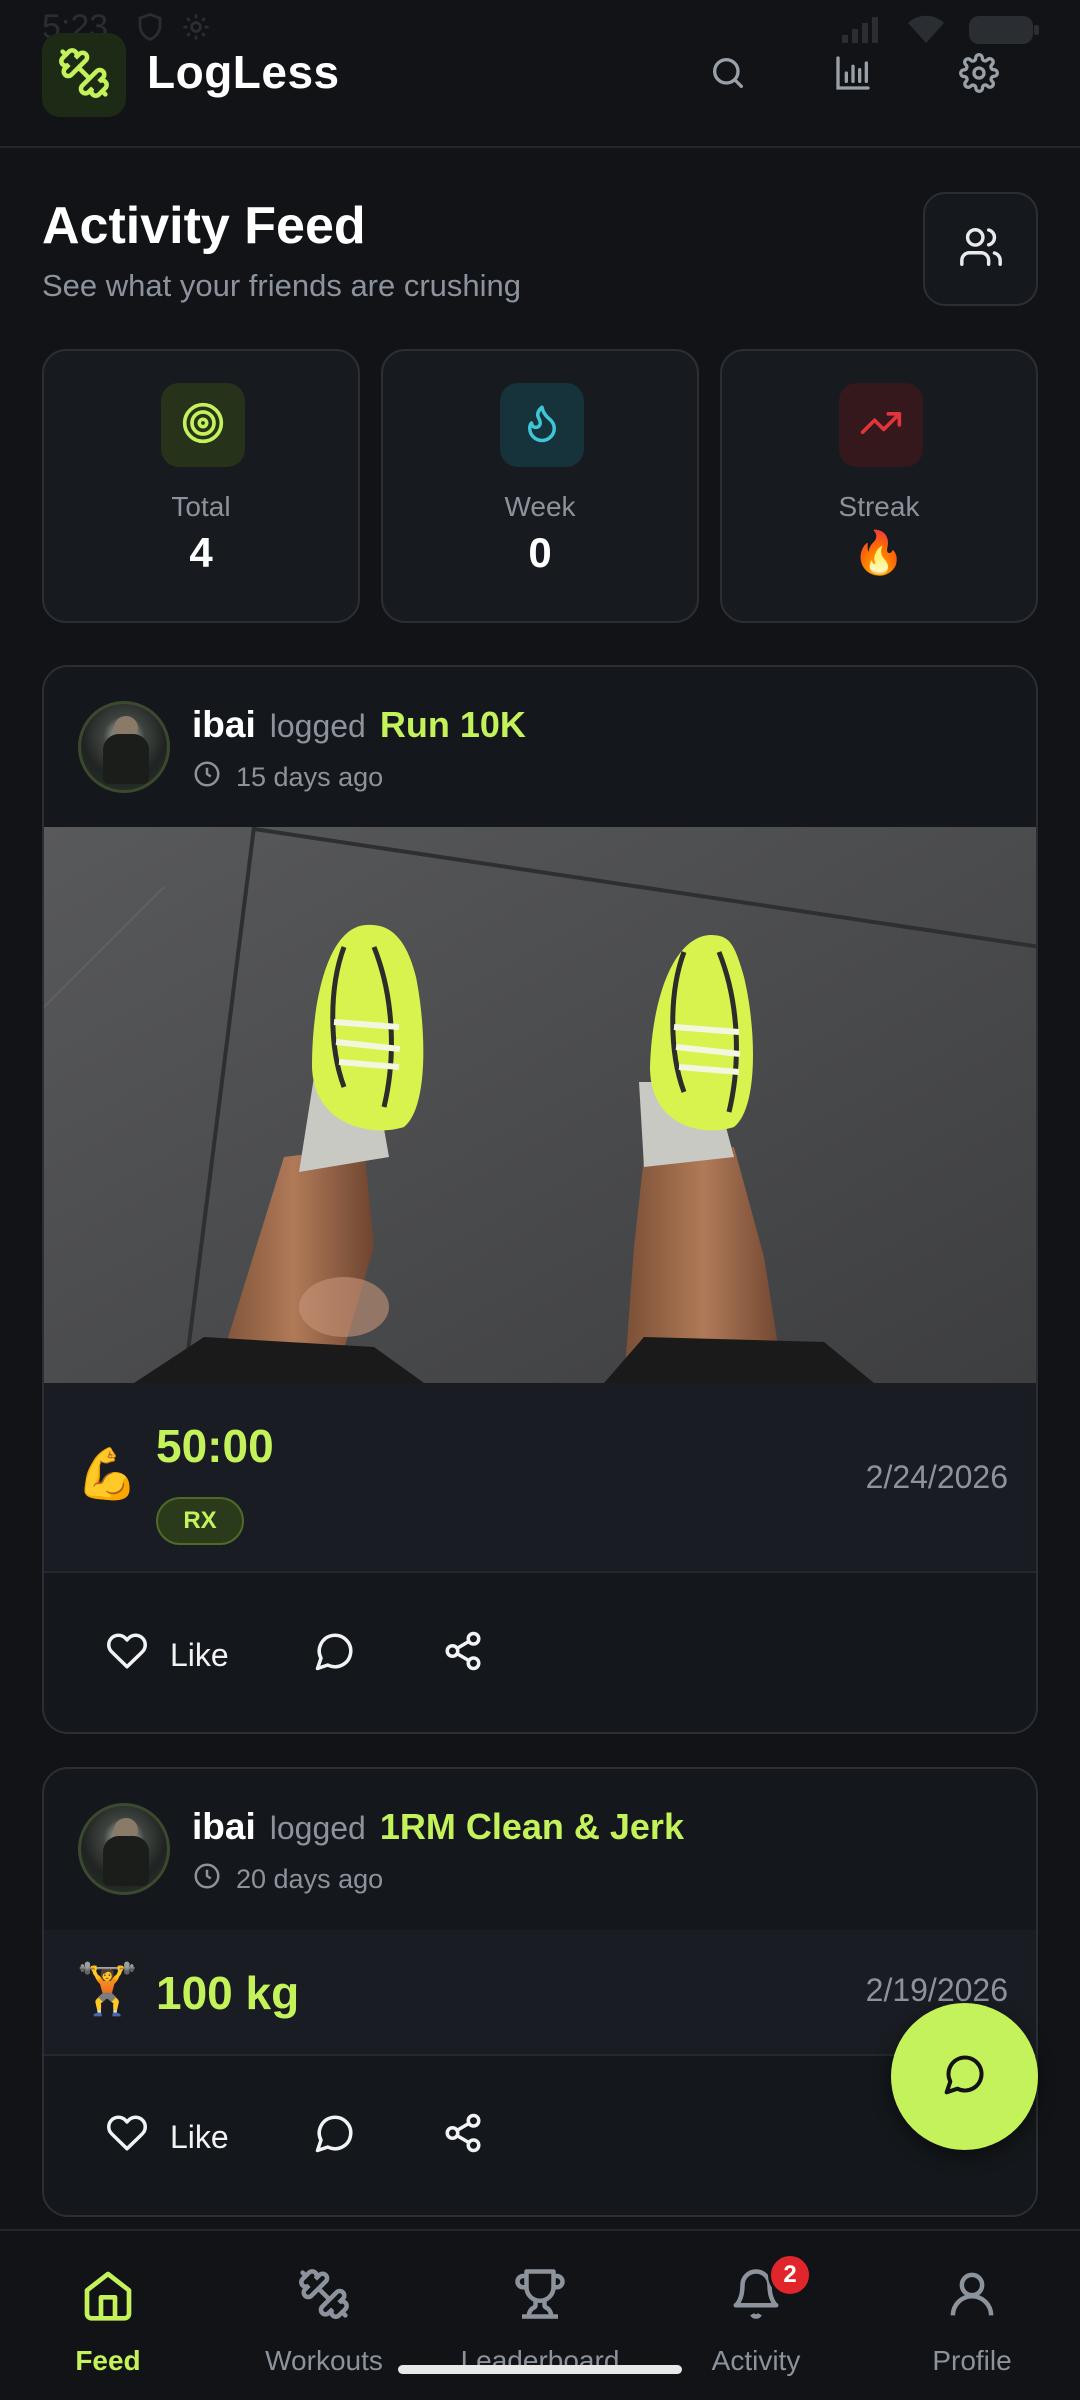 This screenshot has height=2400, width=1080. I want to click on search-button, so click(728, 75).